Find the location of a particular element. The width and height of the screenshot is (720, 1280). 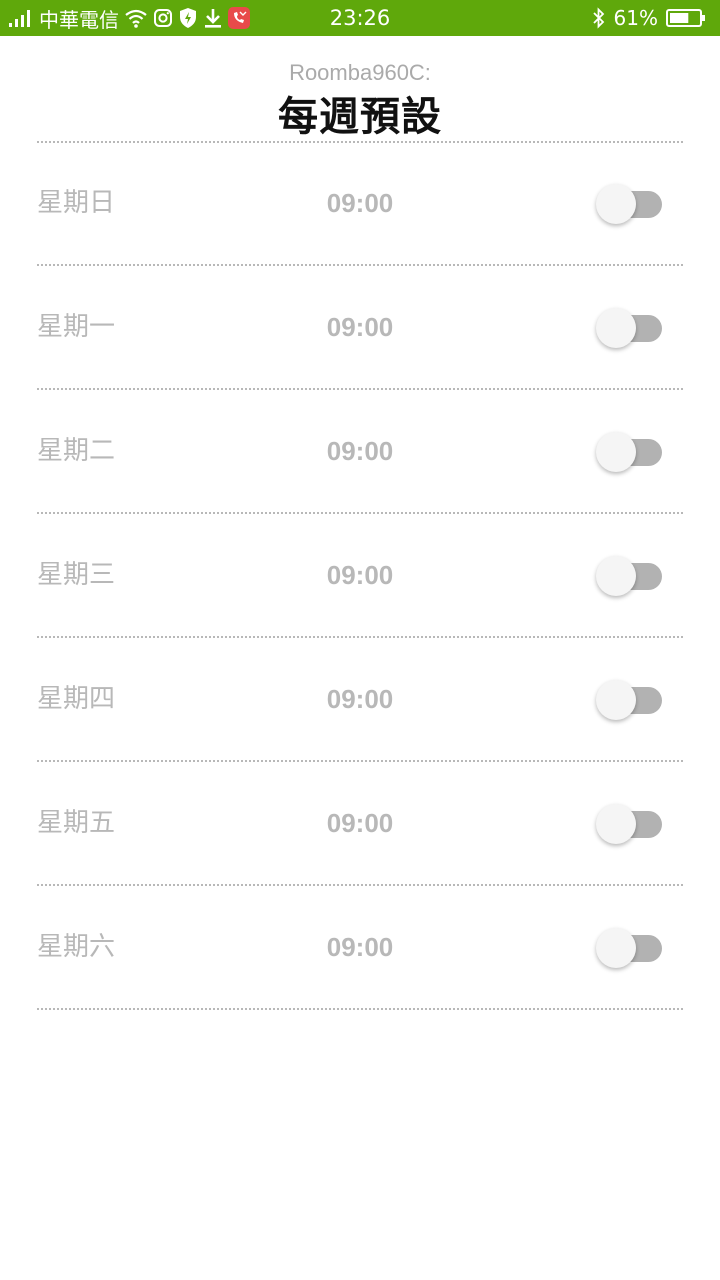

bluetooth-icon is located at coordinates (599, 18).